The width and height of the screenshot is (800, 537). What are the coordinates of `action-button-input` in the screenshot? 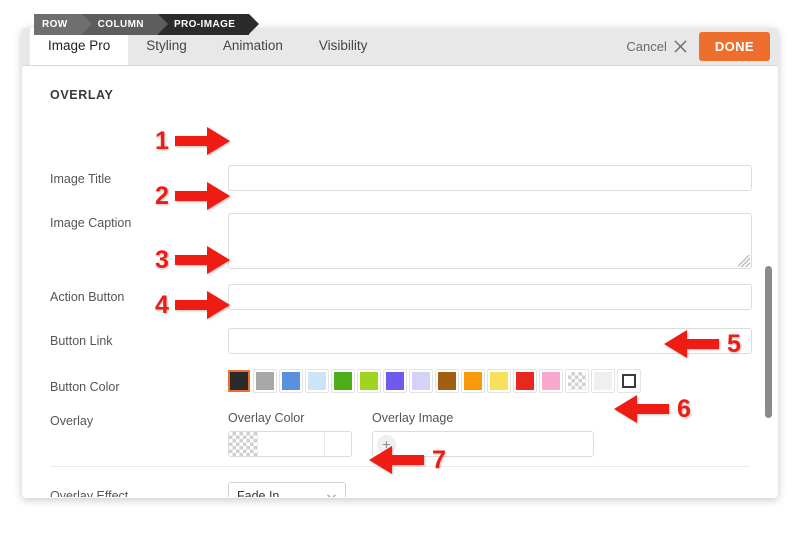 It's located at (490, 297).